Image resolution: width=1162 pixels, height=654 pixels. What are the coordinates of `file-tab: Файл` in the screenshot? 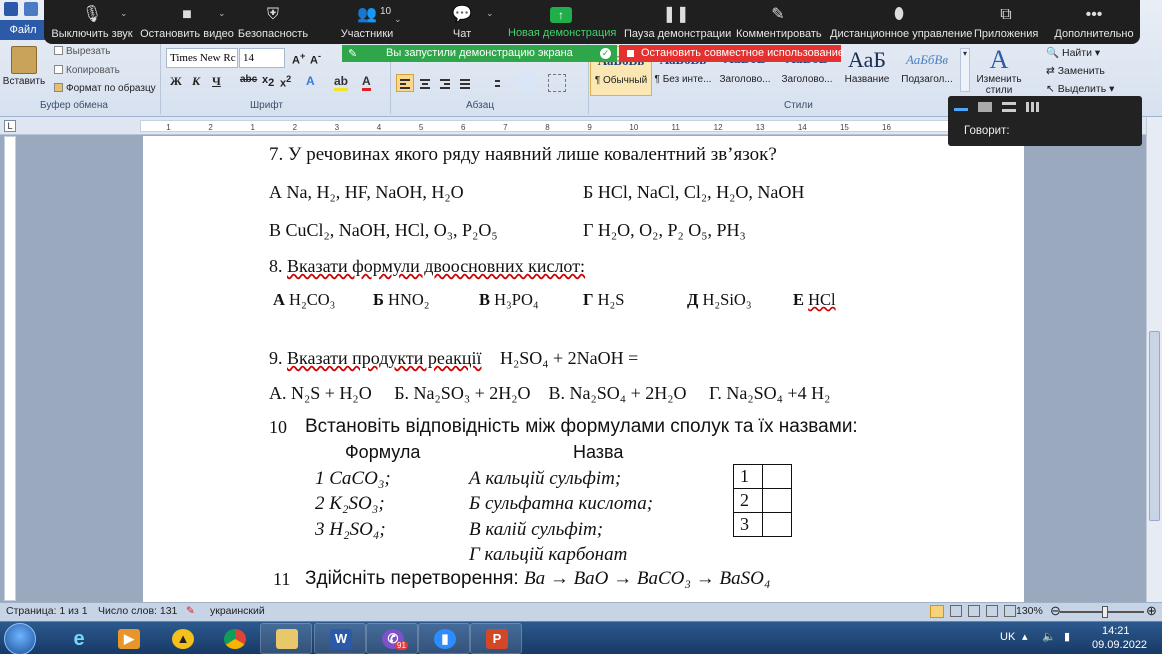 It's located at (23, 30).